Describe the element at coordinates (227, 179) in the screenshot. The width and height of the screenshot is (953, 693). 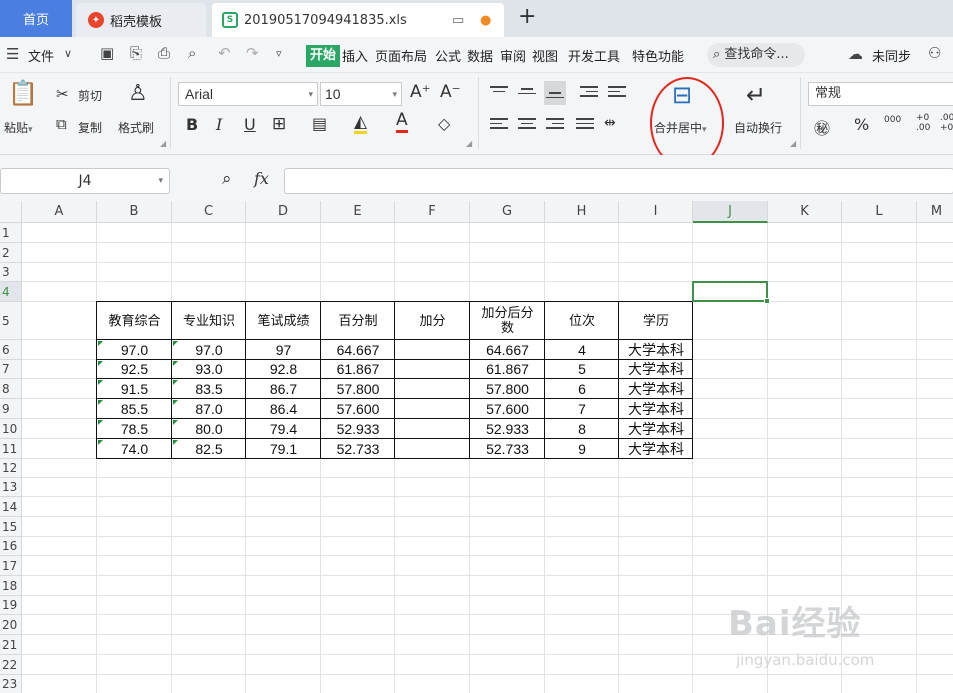
I see `zoom-lookup-icon: ⌕` at that location.